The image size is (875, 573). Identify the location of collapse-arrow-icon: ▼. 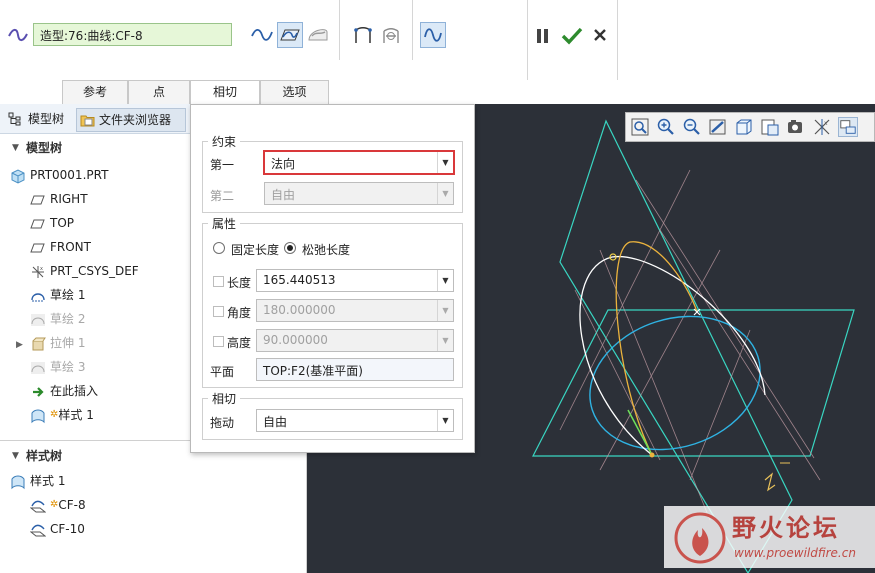
(15, 456).